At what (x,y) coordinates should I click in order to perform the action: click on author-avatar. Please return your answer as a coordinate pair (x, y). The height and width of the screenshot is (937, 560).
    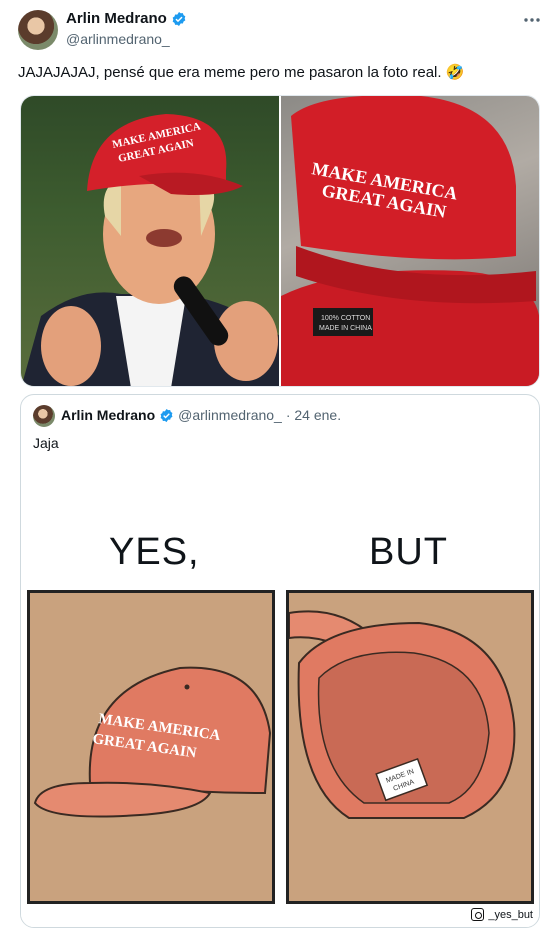
    Looking at the image, I should click on (38, 30).